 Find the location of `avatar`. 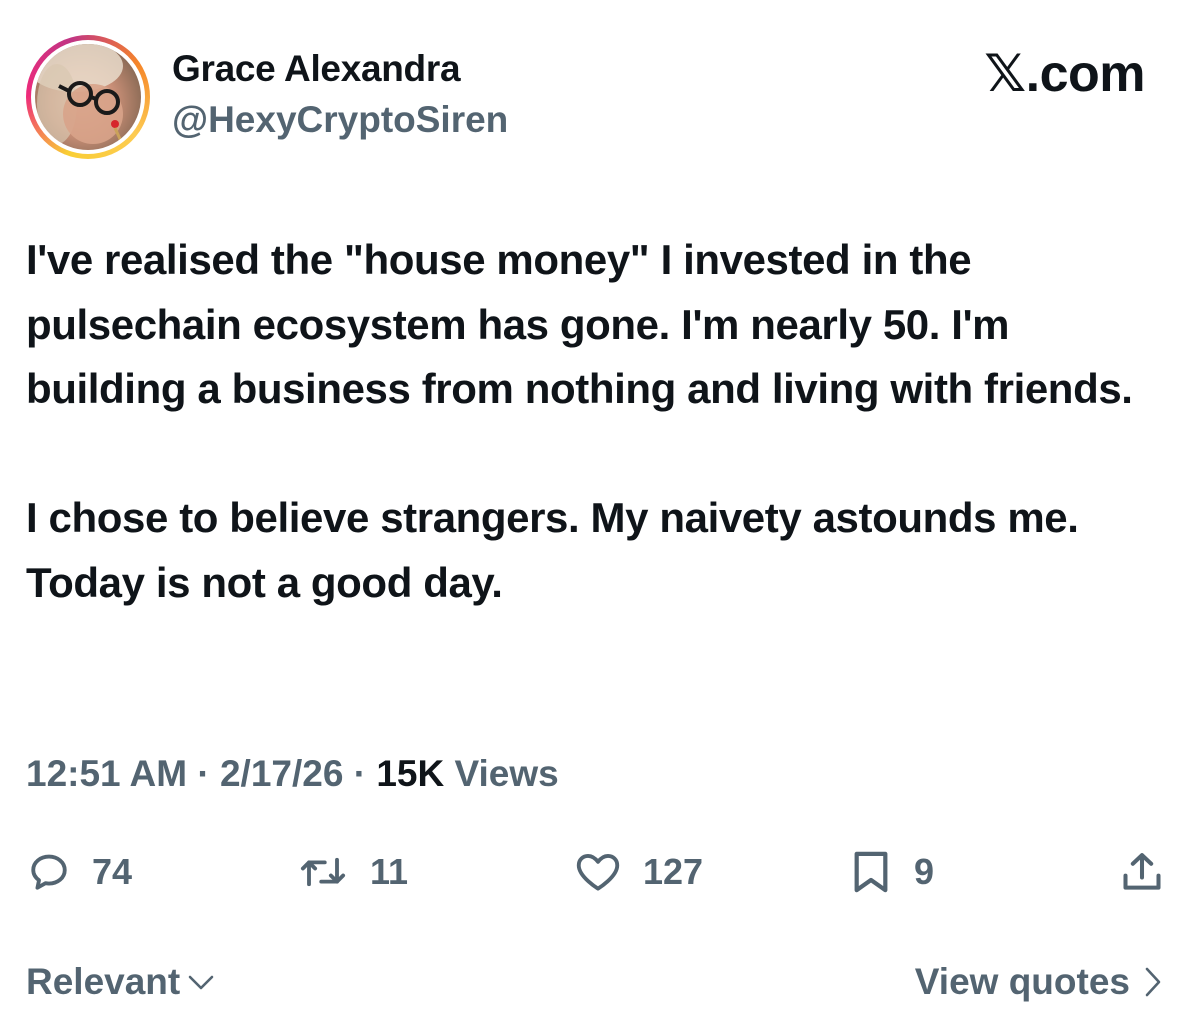

avatar is located at coordinates (88, 97).